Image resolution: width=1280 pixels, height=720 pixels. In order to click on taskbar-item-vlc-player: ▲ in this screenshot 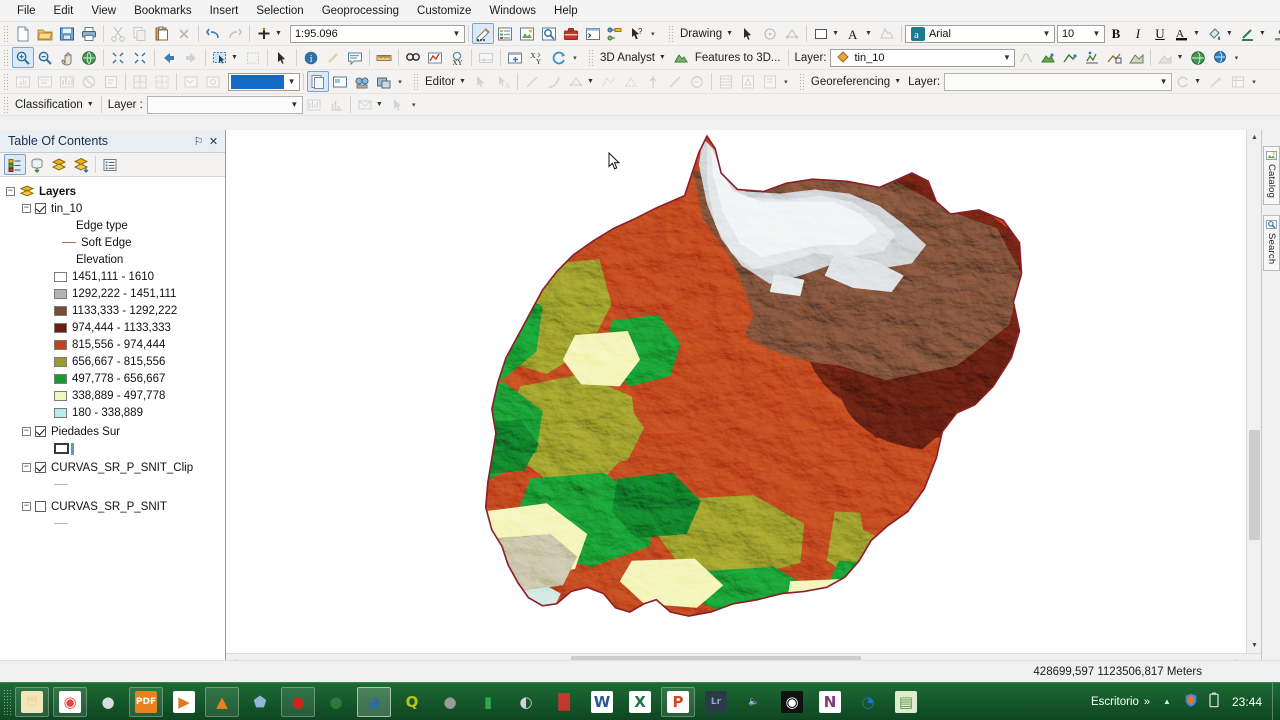, I will do `click(222, 701)`.